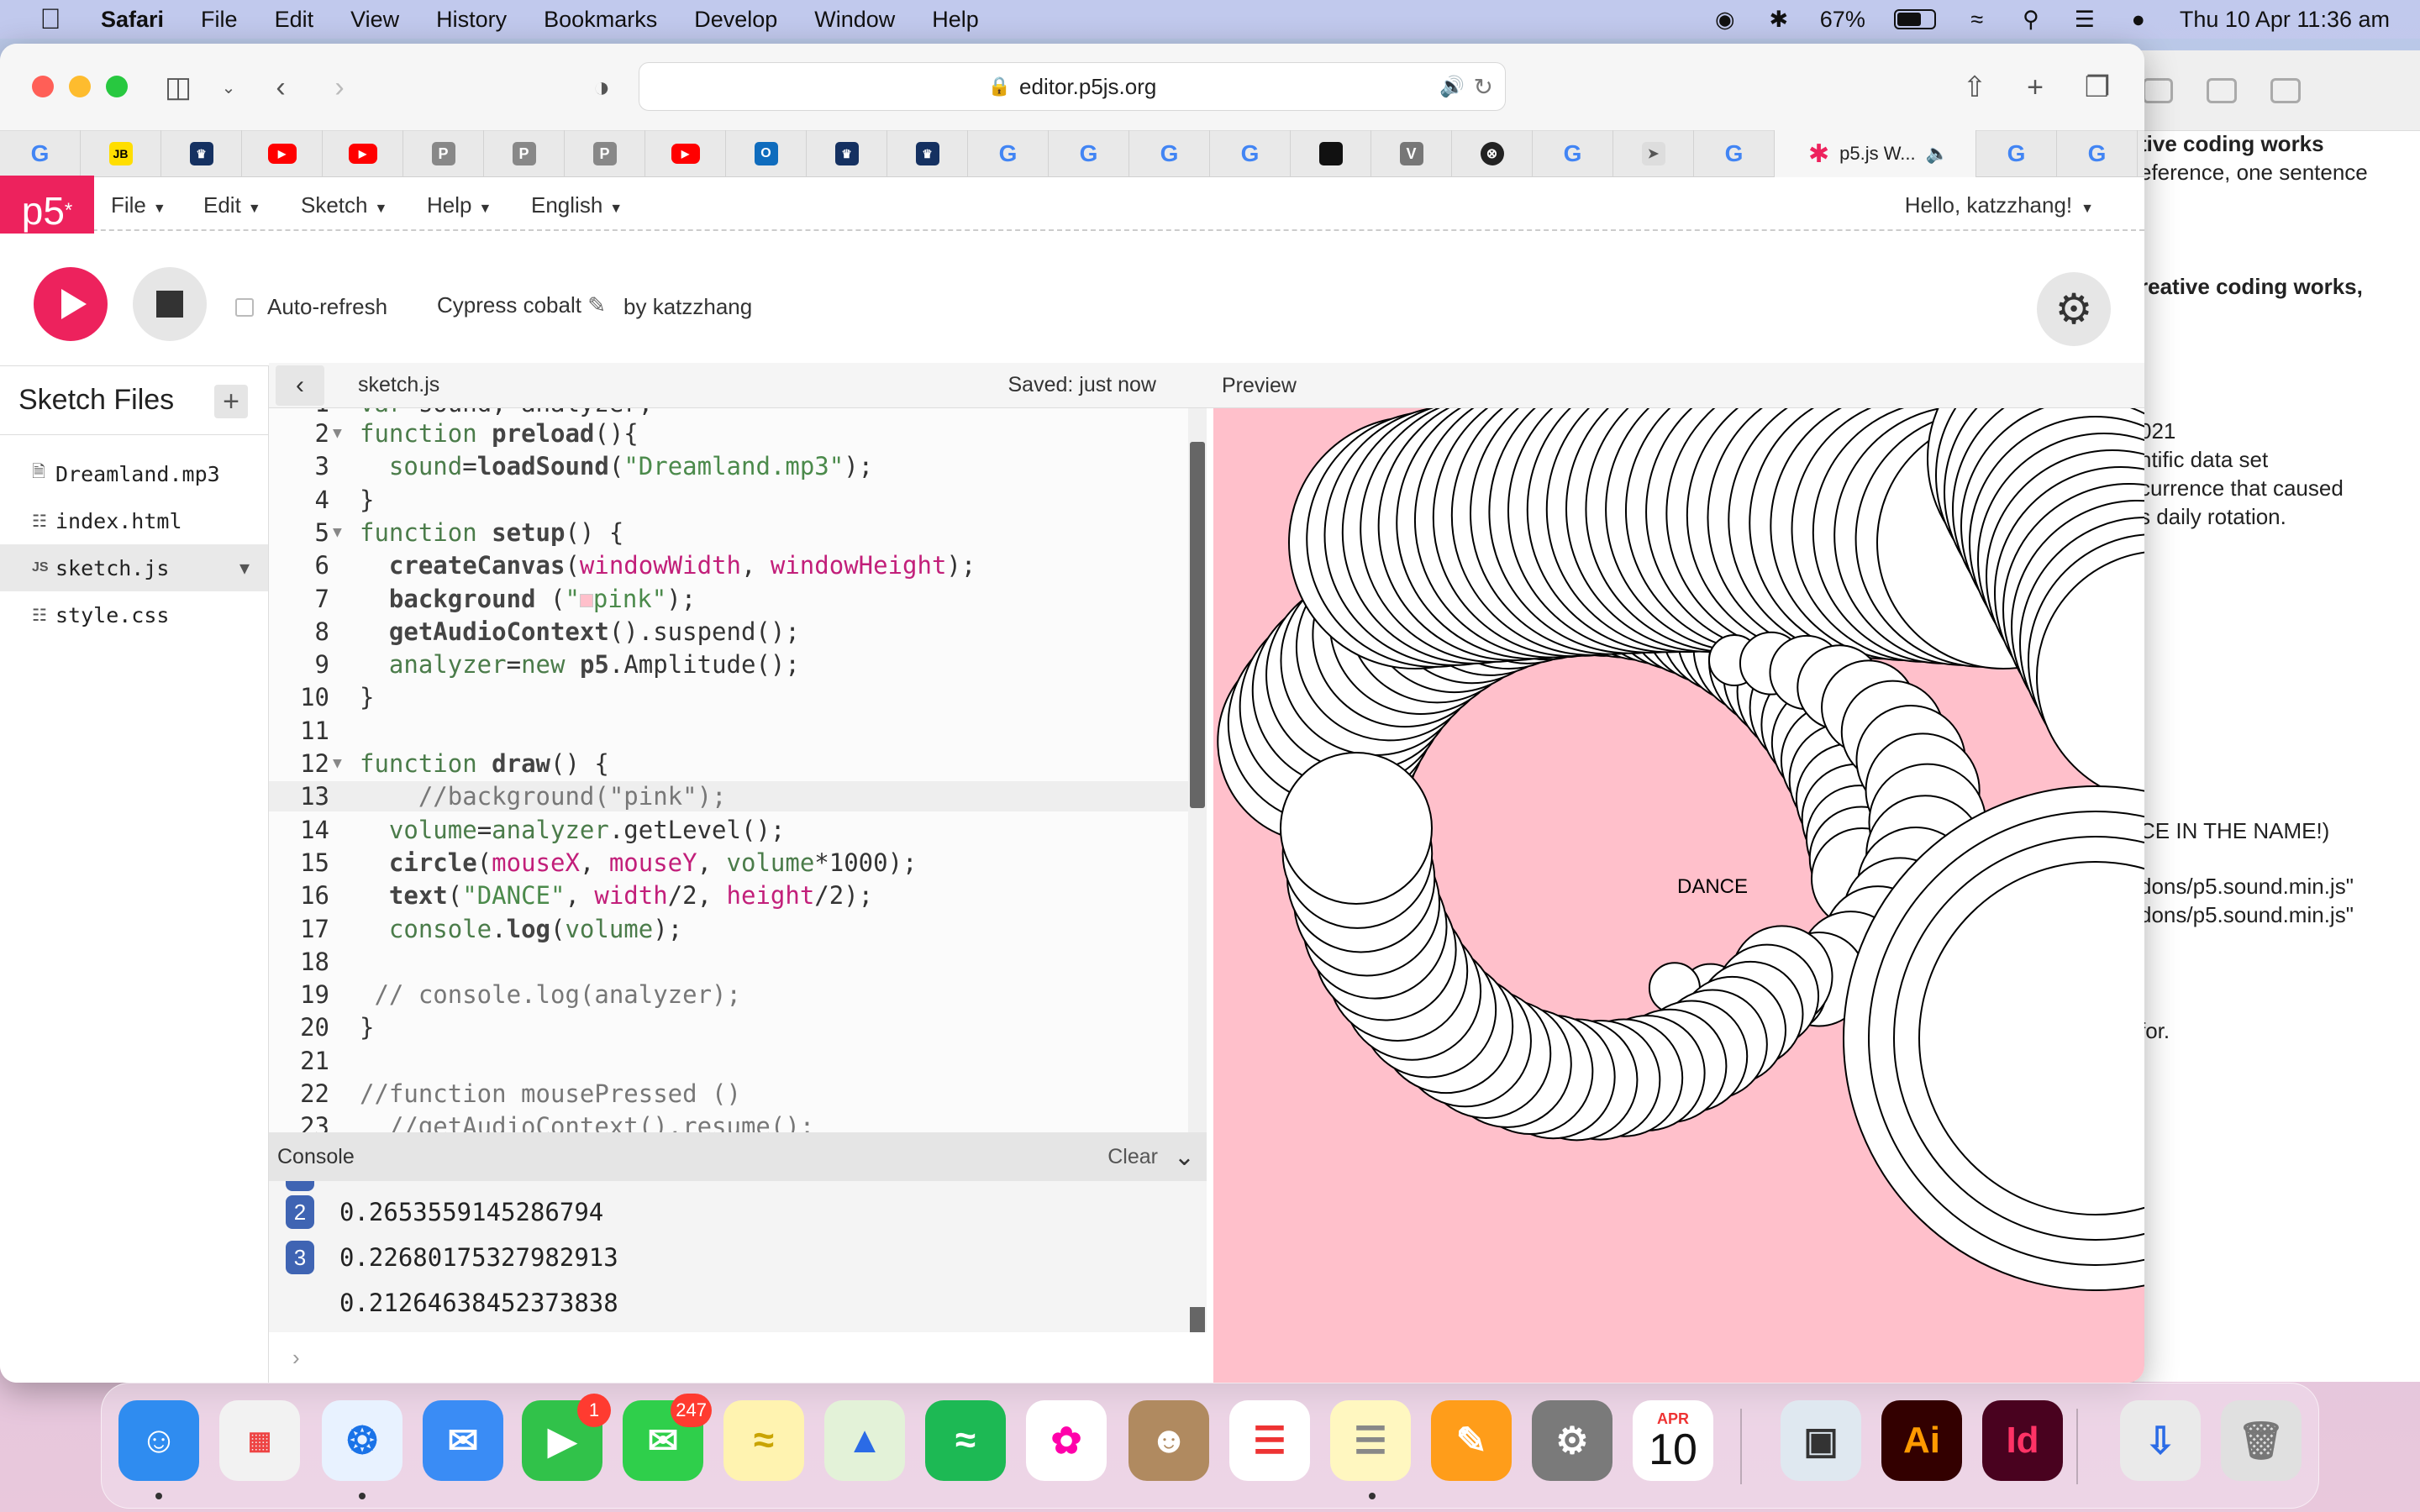 The height and width of the screenshot is (1512, 2420). I want to click on system-settings-icon: ⚙, so click(1572, 1440).